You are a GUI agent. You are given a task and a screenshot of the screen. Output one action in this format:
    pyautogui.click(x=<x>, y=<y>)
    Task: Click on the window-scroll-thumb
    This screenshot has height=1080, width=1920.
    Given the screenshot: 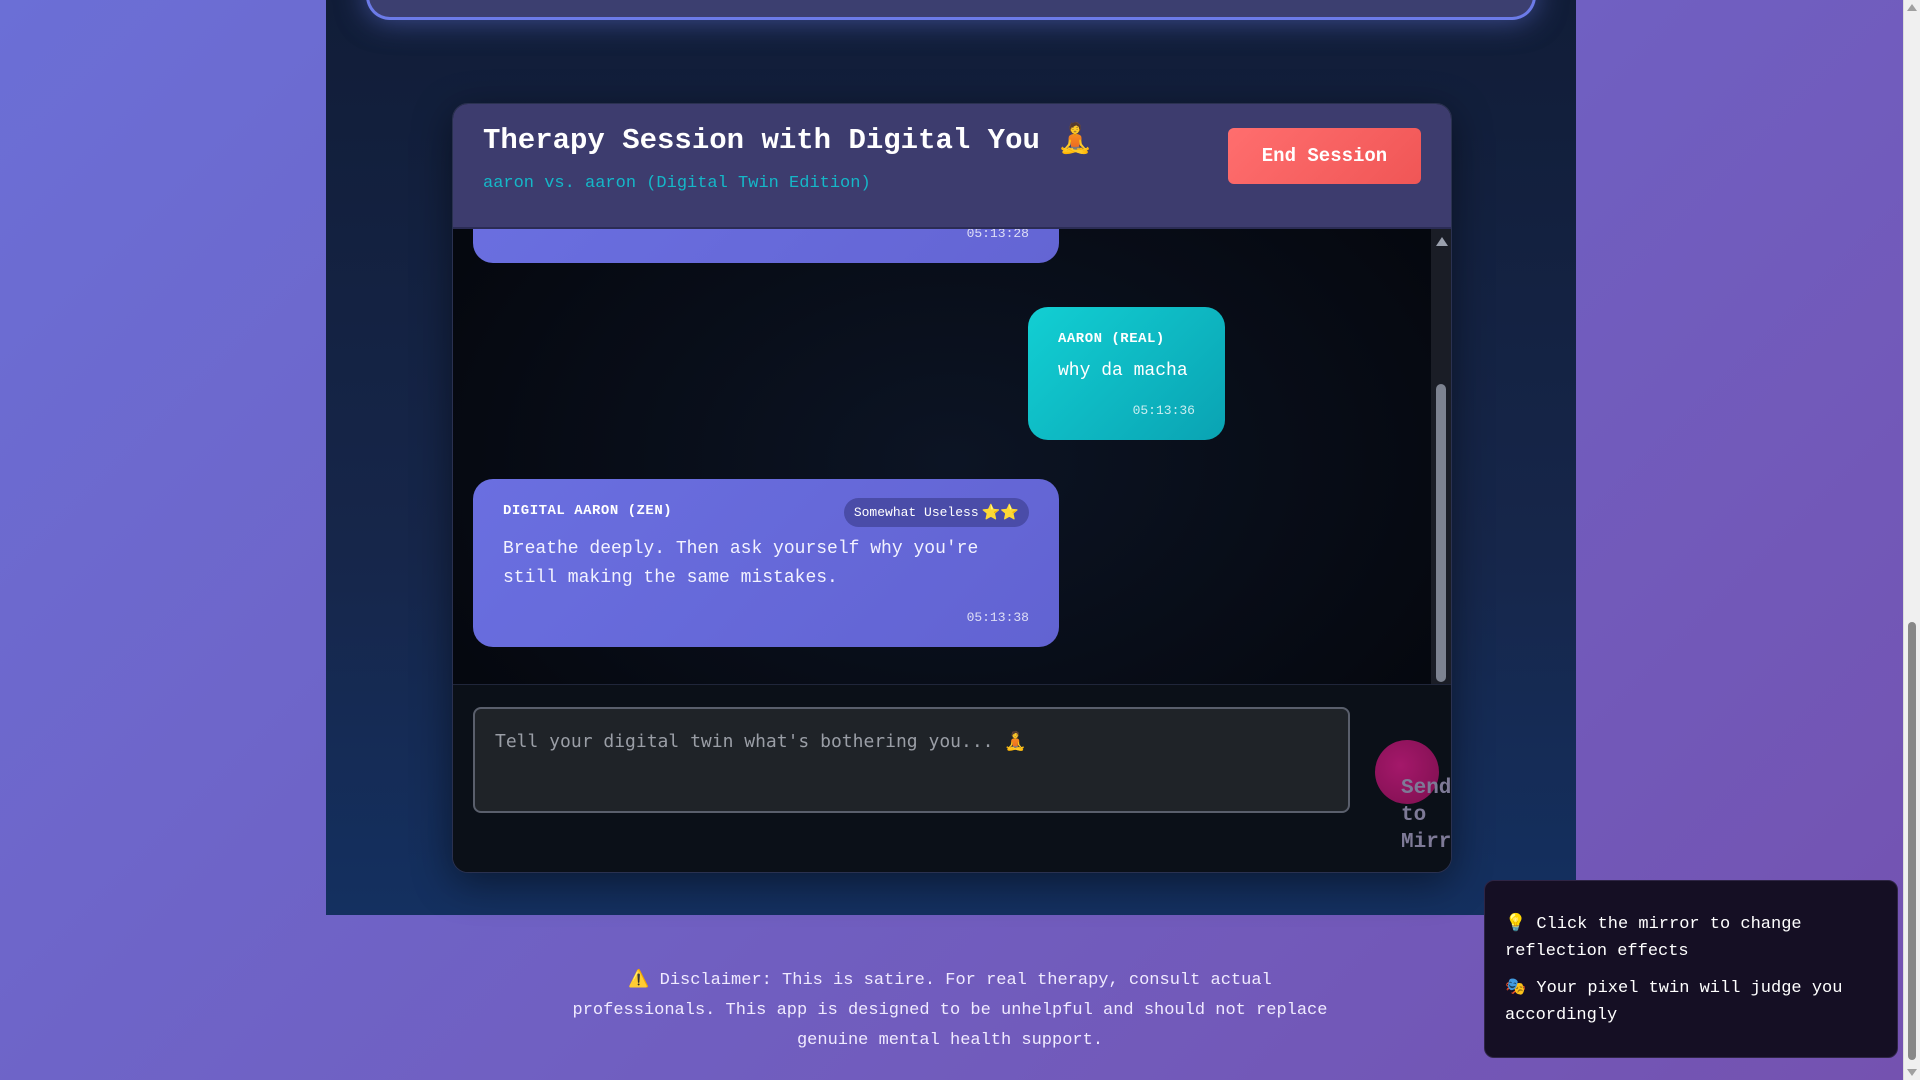 What is the action you would take?
    pyautogui.click(x=1912, y=841)
    